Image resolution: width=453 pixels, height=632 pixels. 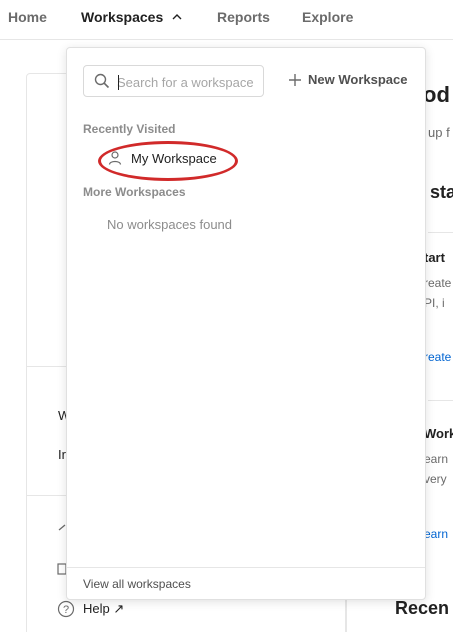 I want to click on background-heading-fragment: Recen, so click(x=422, y=608).